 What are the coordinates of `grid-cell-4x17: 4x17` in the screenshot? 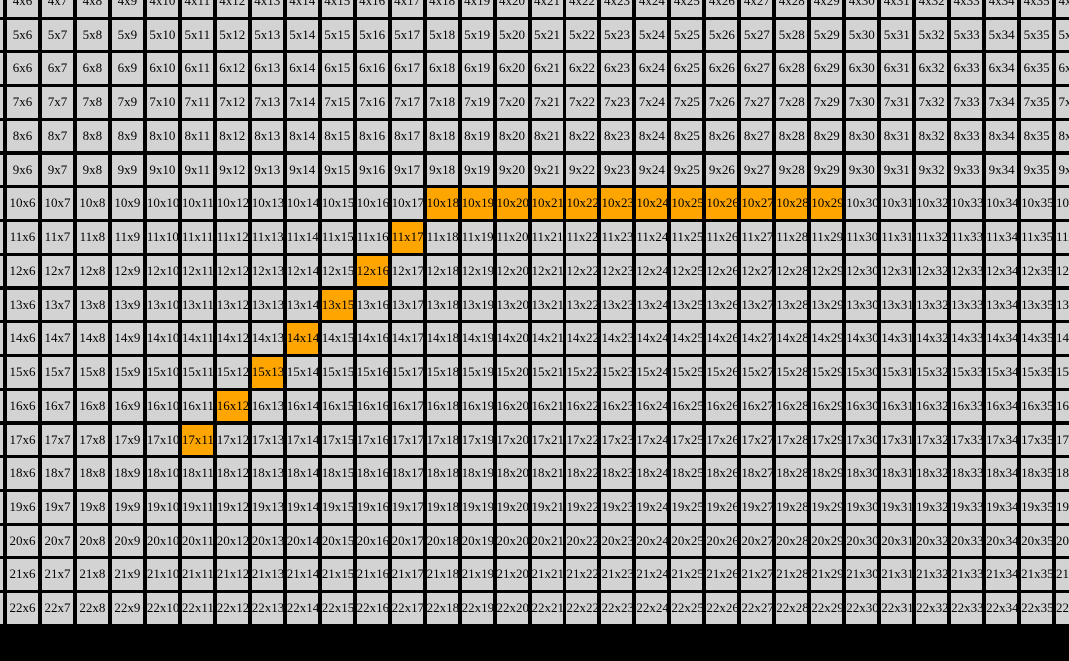 It's located at (407, 8).